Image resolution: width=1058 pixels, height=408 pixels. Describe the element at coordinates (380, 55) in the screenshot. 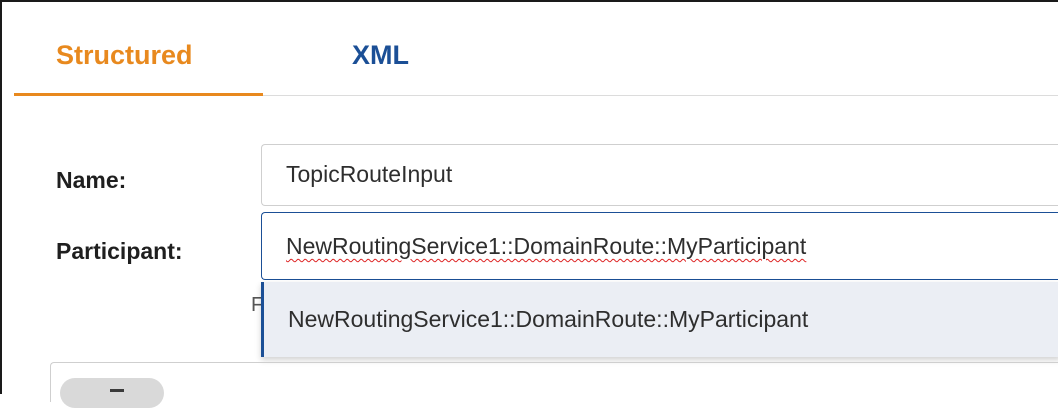

I see `tab-xml: XML` at that location.